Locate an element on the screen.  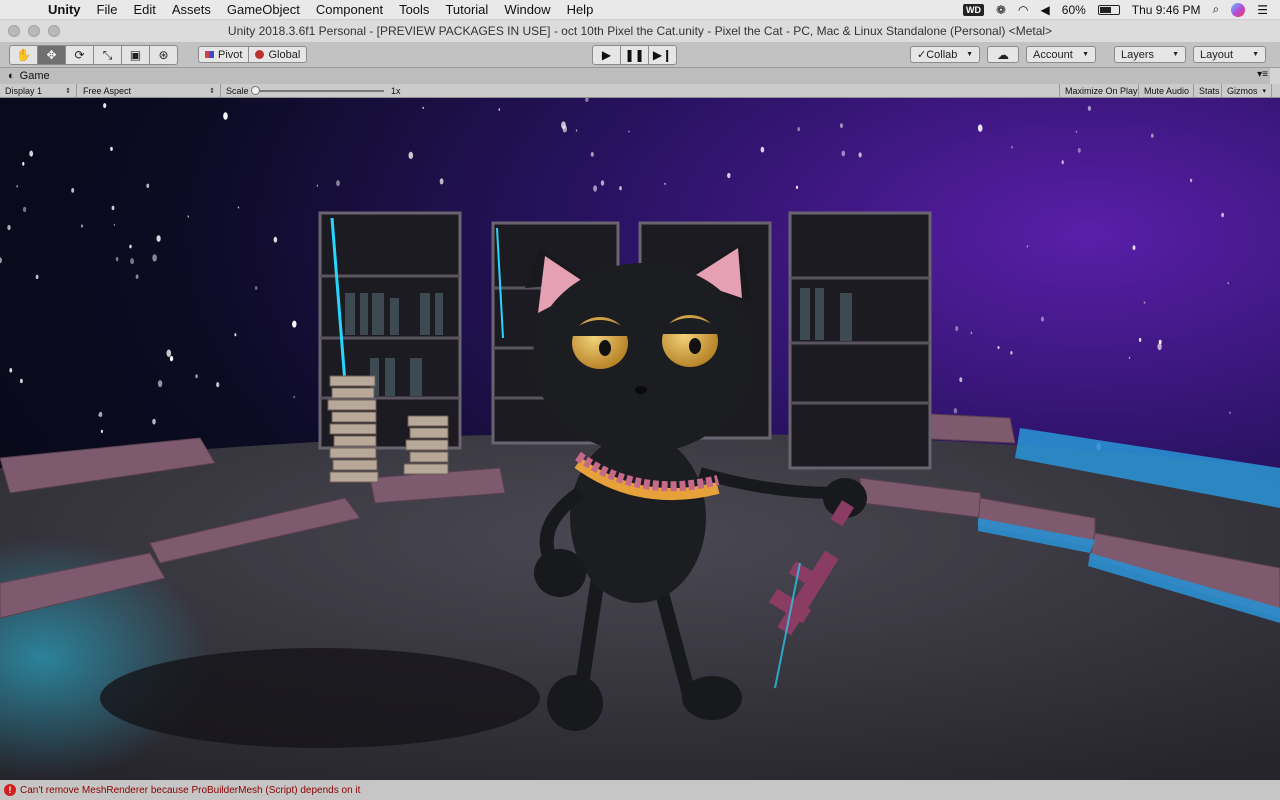
scale-slider-handle is located at coordinates (255, 90).